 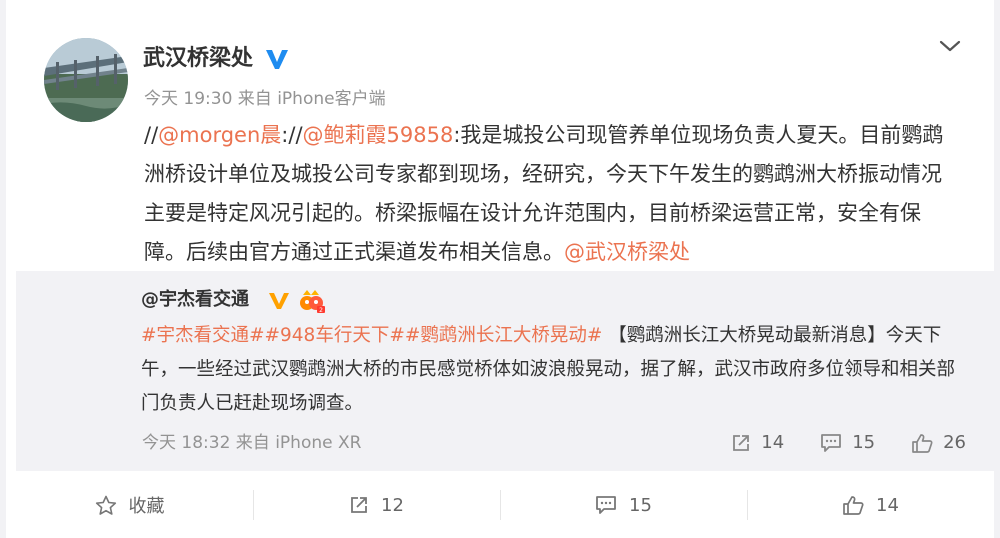 I want to click on mention-morgen: @morgen晨, so click(x=219, y=135).